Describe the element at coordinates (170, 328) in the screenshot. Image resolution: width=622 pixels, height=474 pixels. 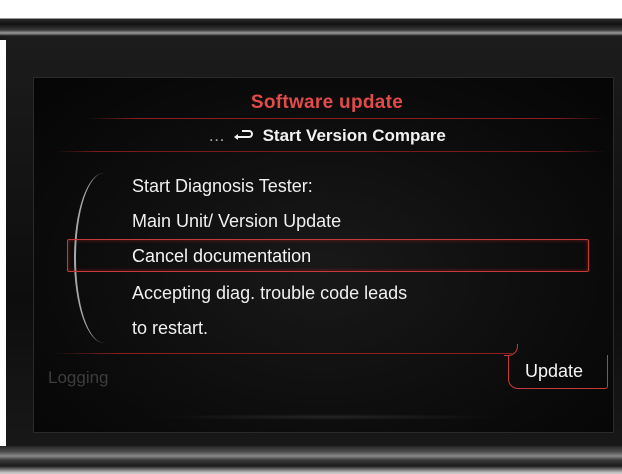
I see `list-item: to restart.` at that location.